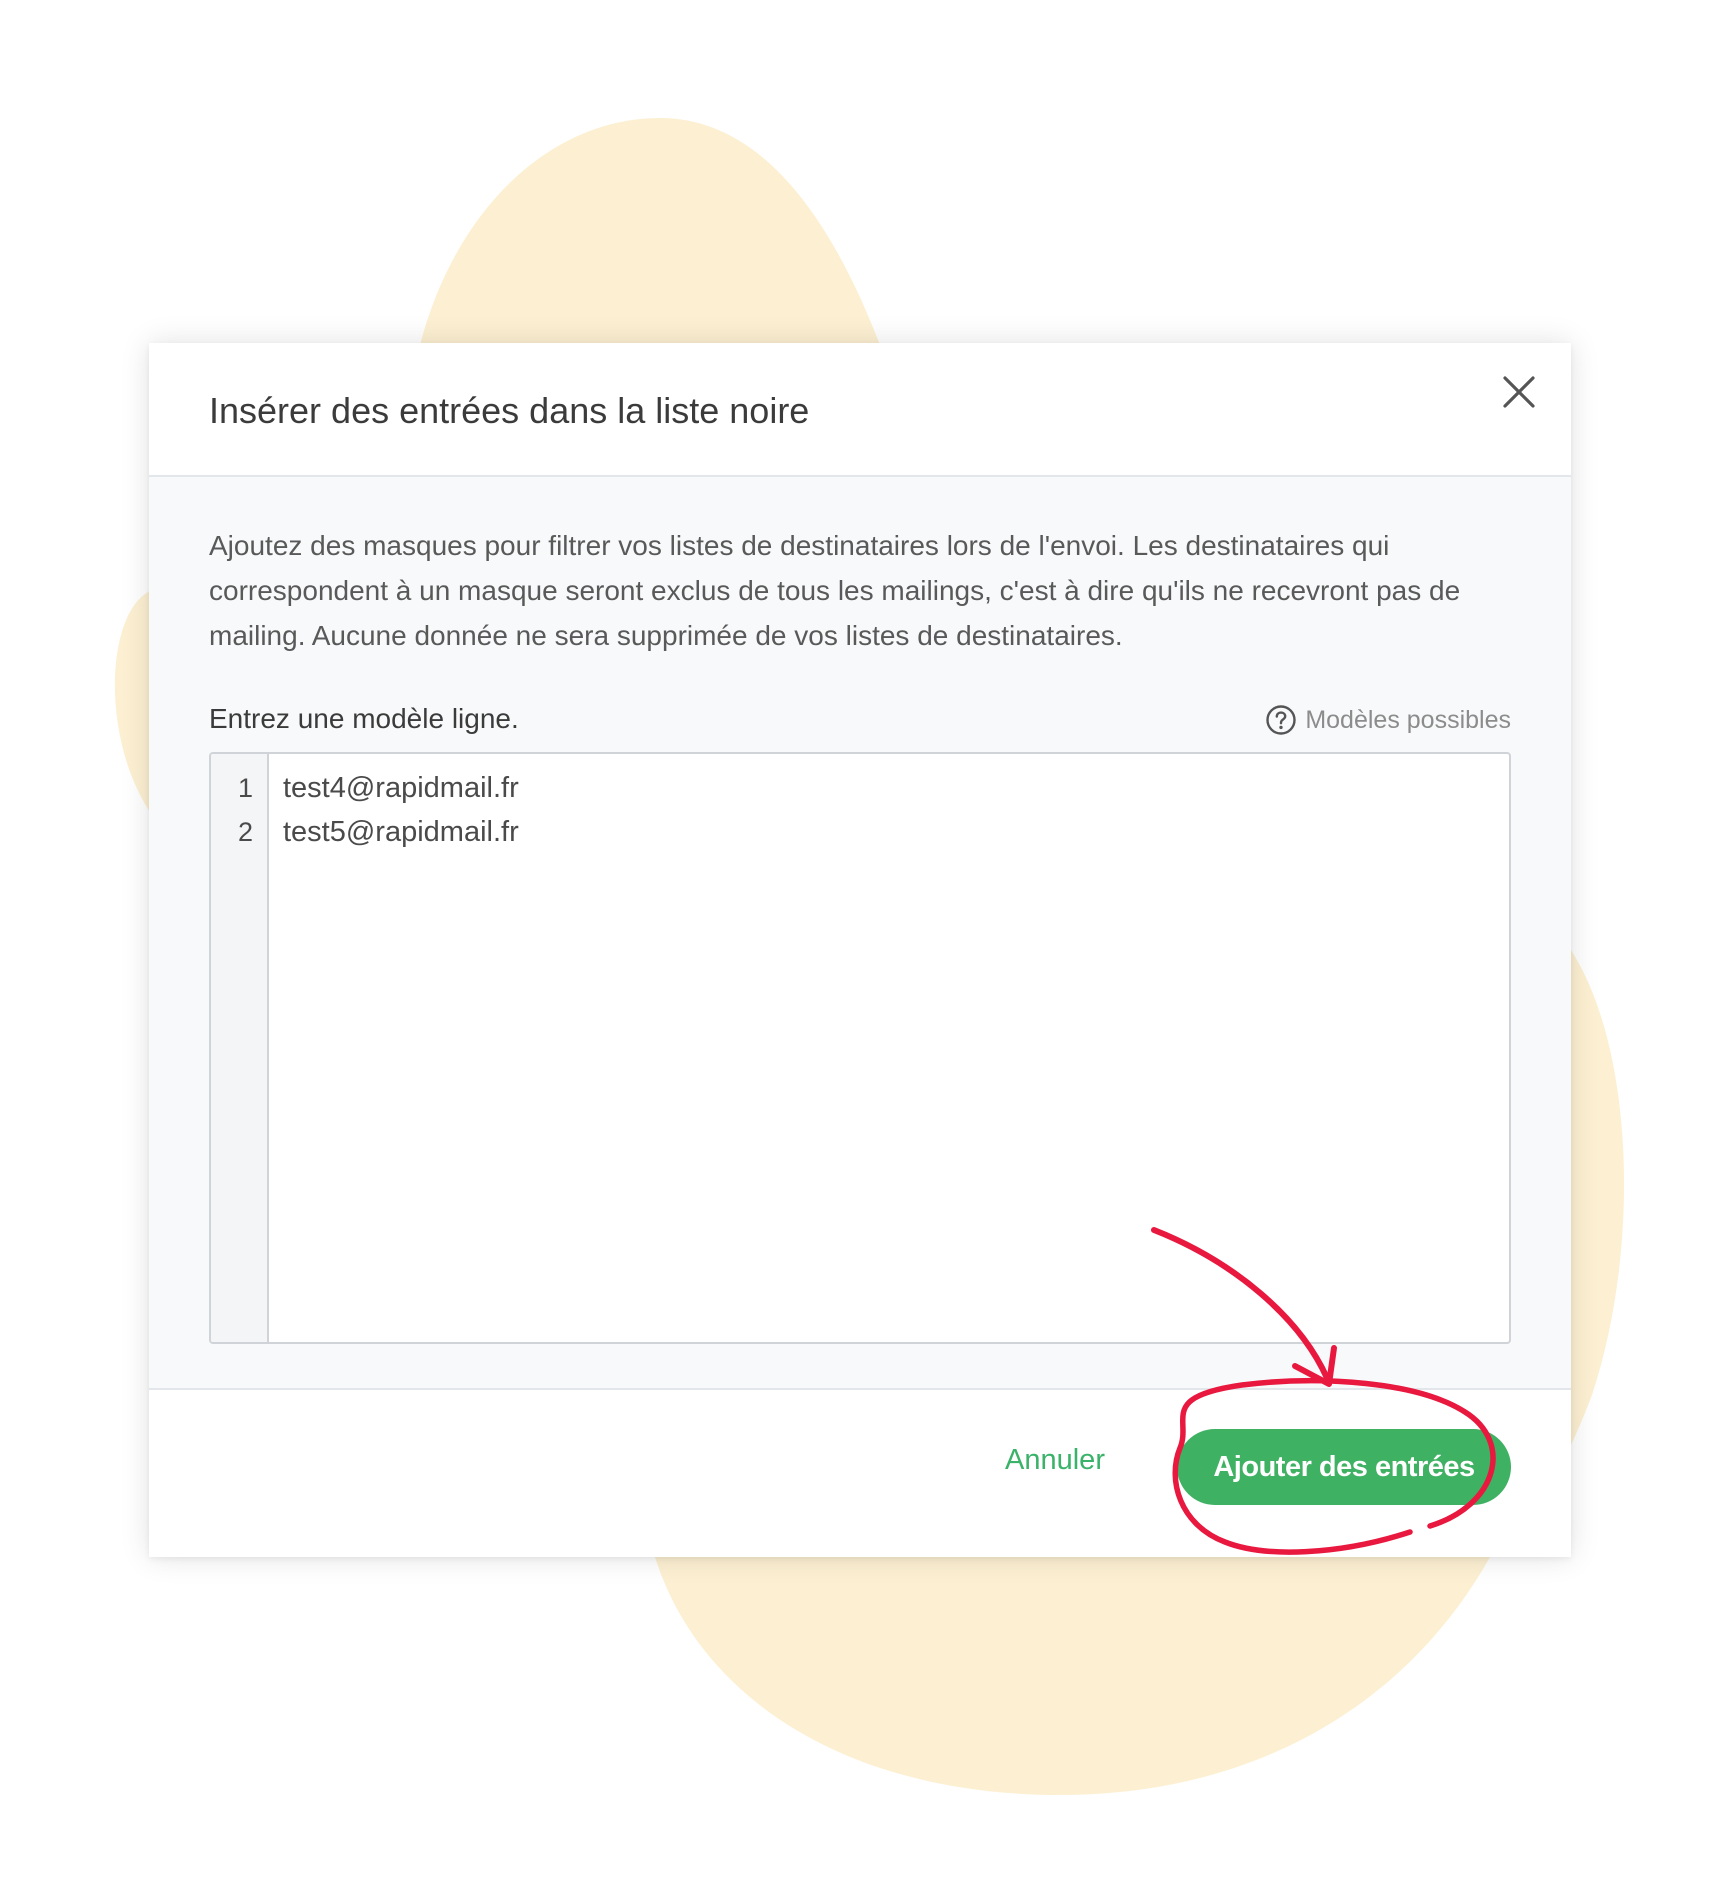 The width and height of the screenshot is (1719, 1900). Describe the element at coordinates (245, 788) in the screenshot. I see `line-number: 1` at that location.